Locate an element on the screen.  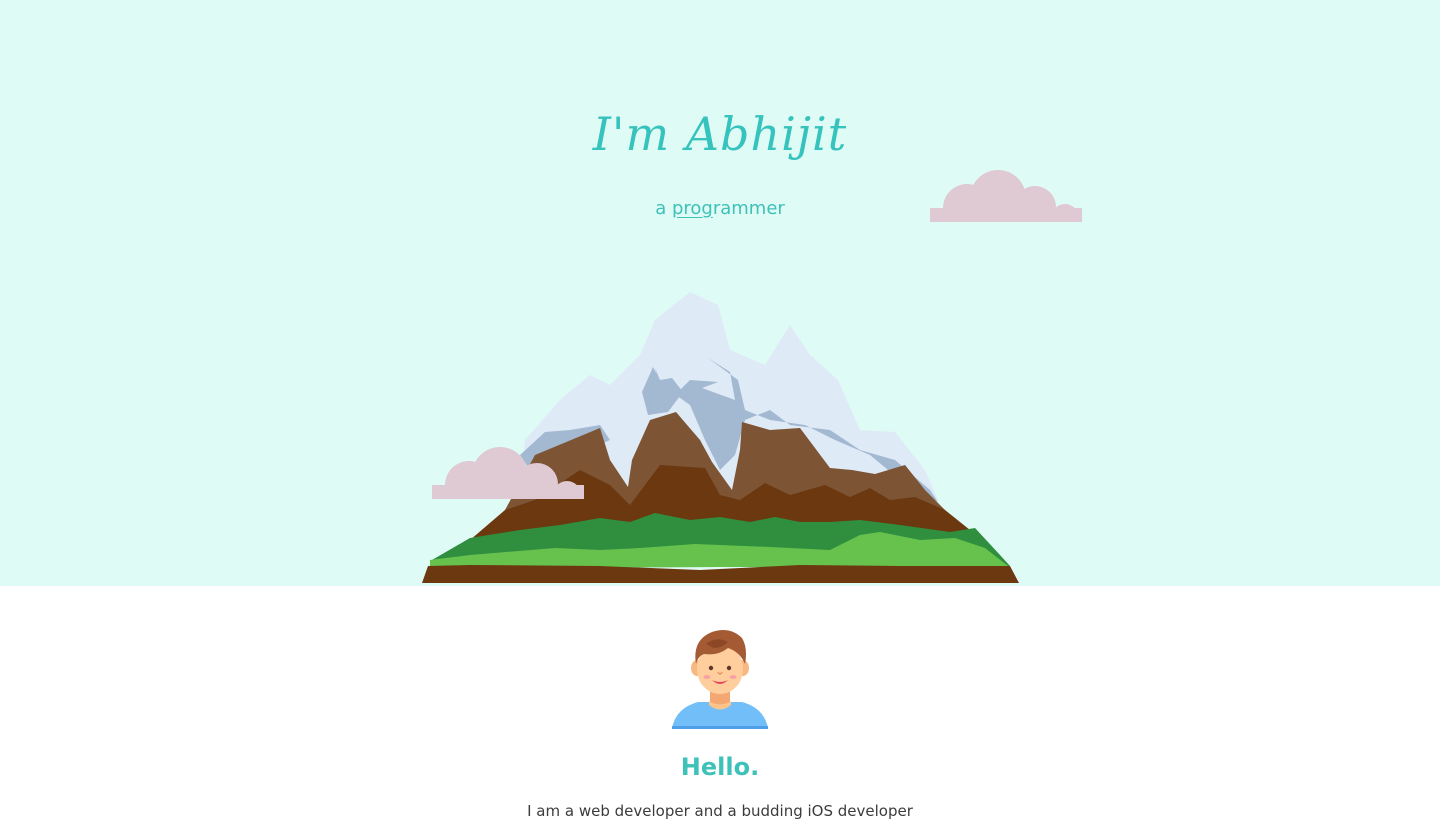
tagline-rest: rammer is located at coordinates (748, 208).